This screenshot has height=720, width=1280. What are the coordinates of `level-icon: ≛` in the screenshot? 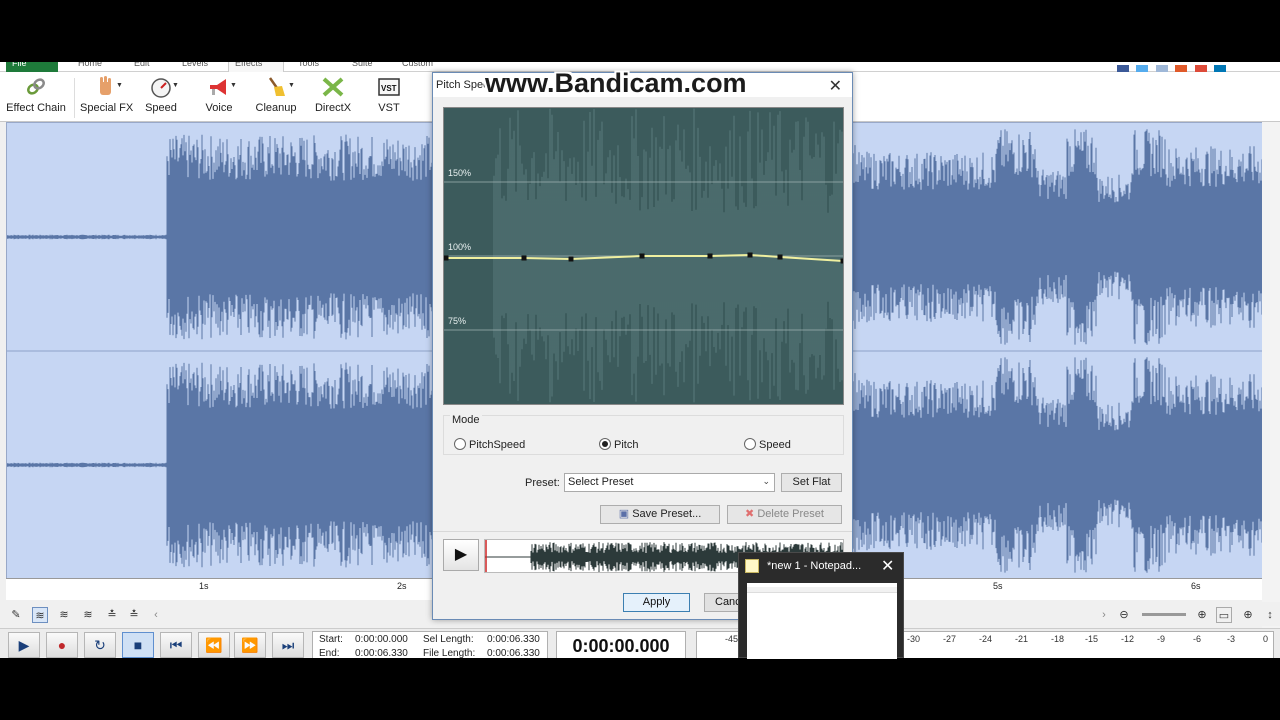 It's located at (112, 615).